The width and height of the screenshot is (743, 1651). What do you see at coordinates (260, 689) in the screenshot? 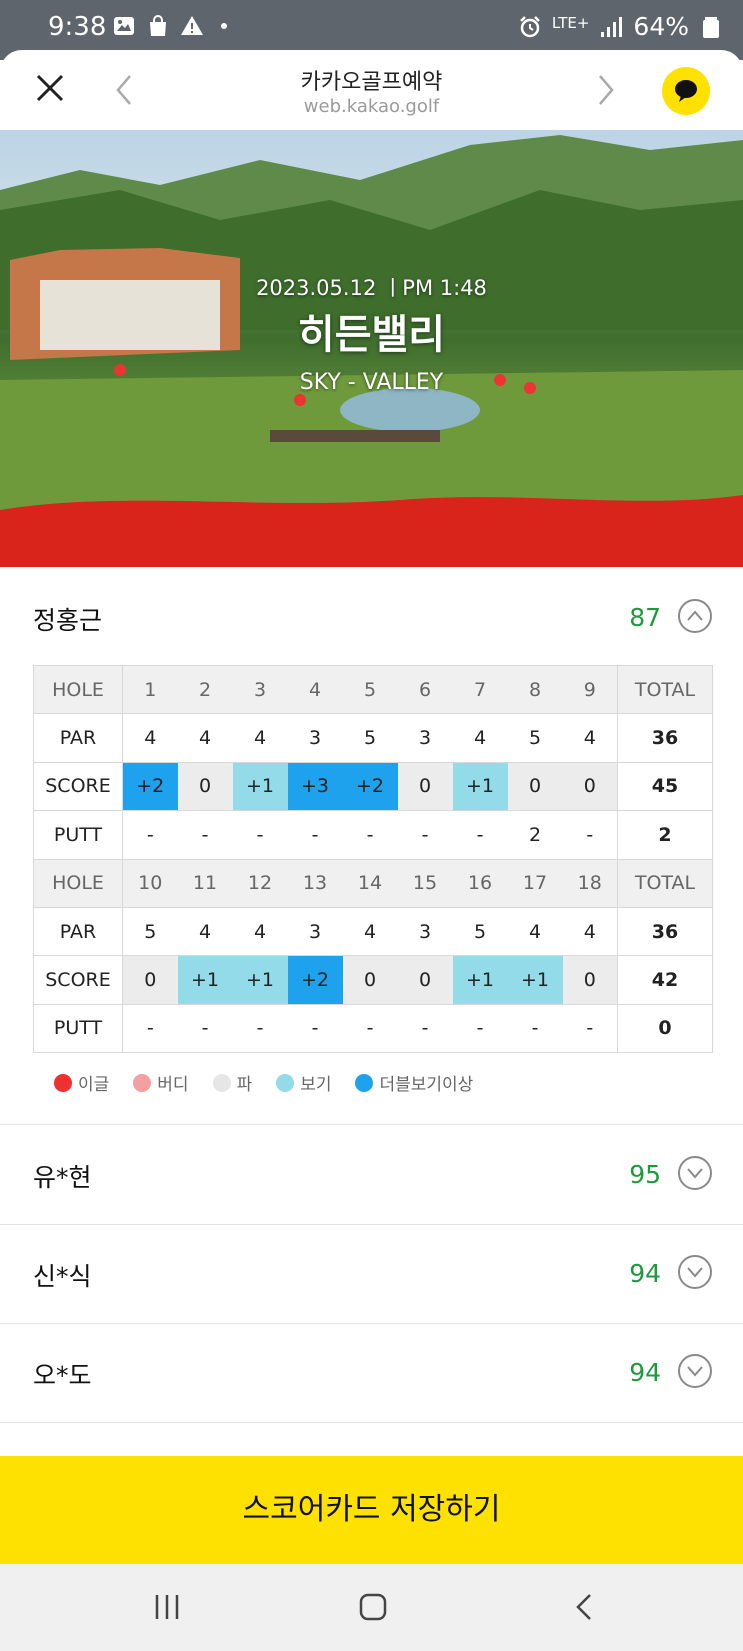
I see `hole-number-cell: 3` at bounding box center [260, 689].